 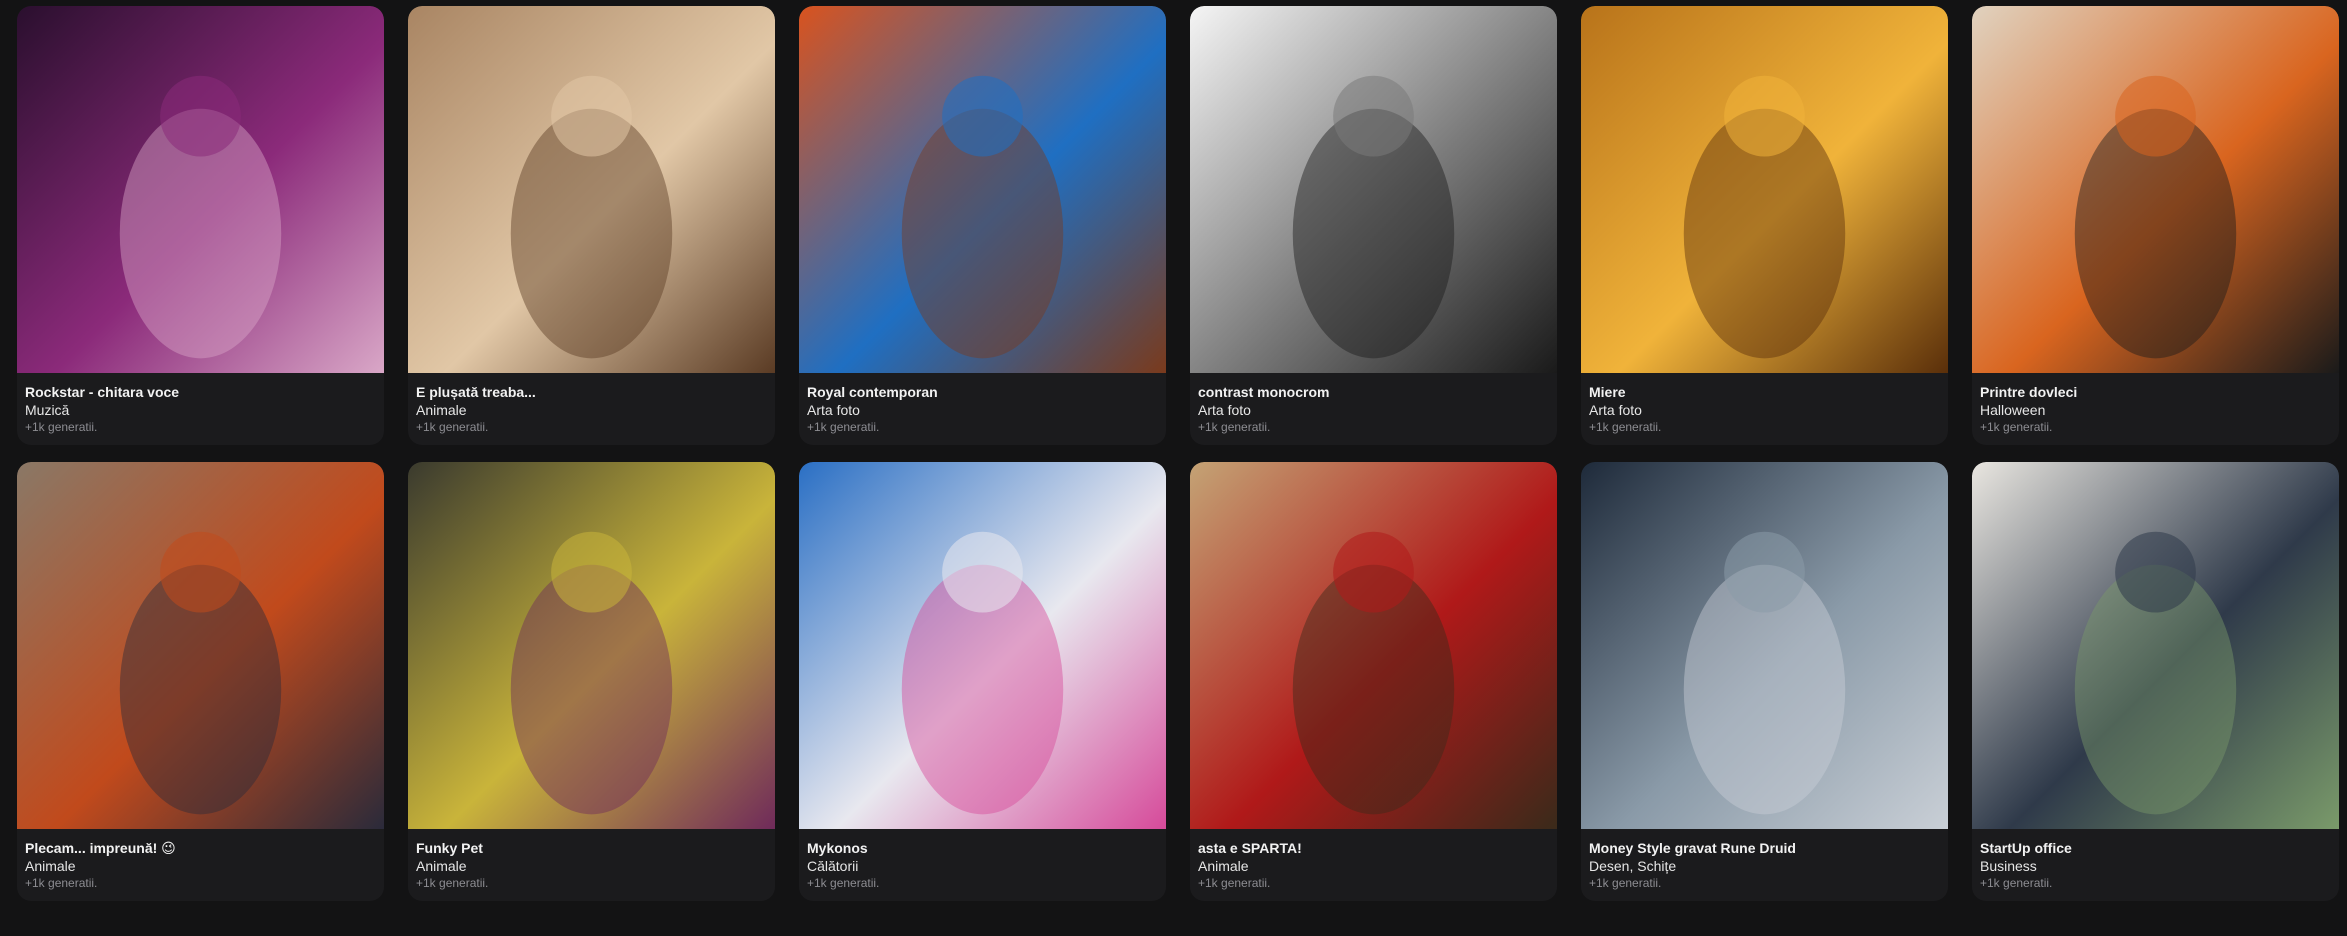 What do you see at coordinates (591, 189) in the screenshot?
I see `card-image-plush-puppies` at bounding box center [591, 189].